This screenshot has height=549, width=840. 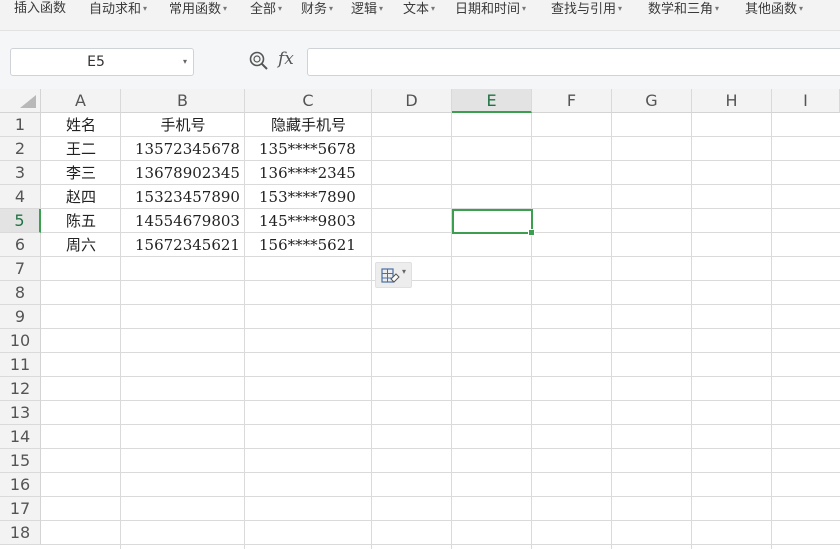 I want to click on ribbon-item-label: 自动求和, so click(x=115, y=9).